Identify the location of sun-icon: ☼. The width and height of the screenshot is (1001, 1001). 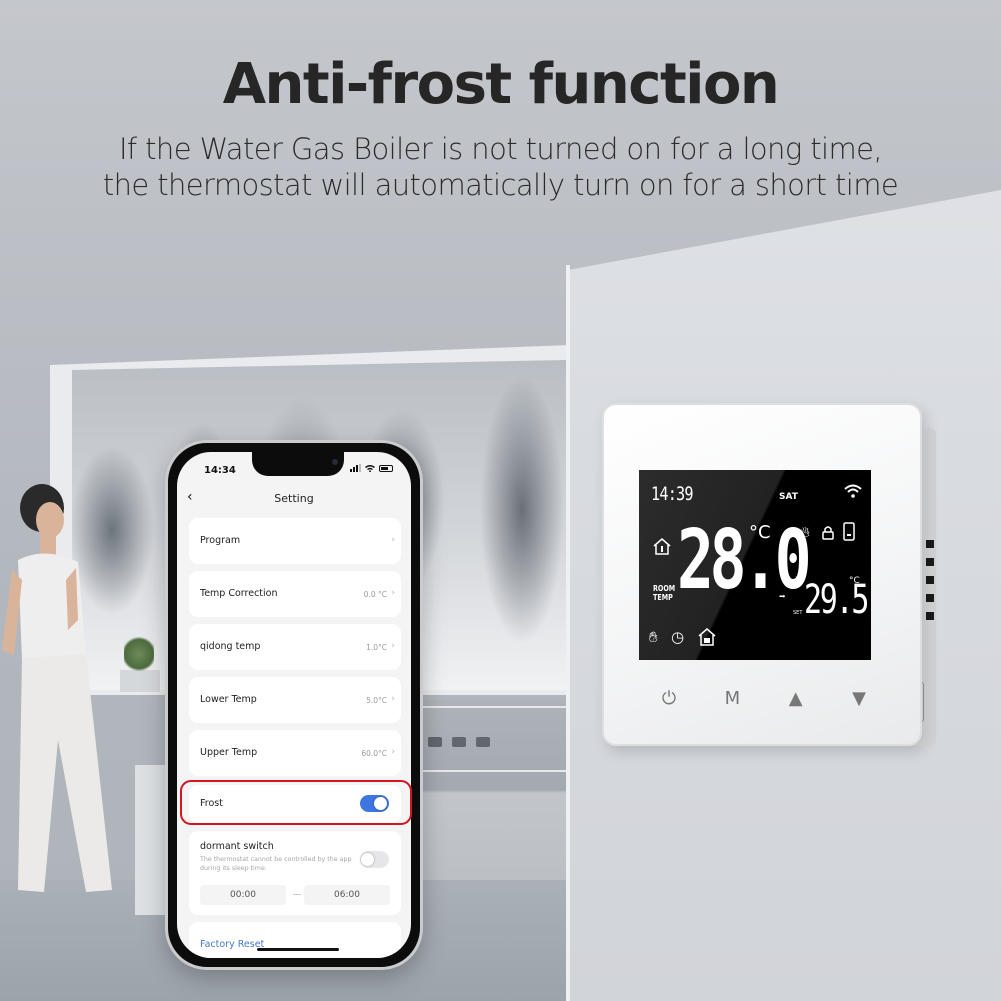
(798, 580).